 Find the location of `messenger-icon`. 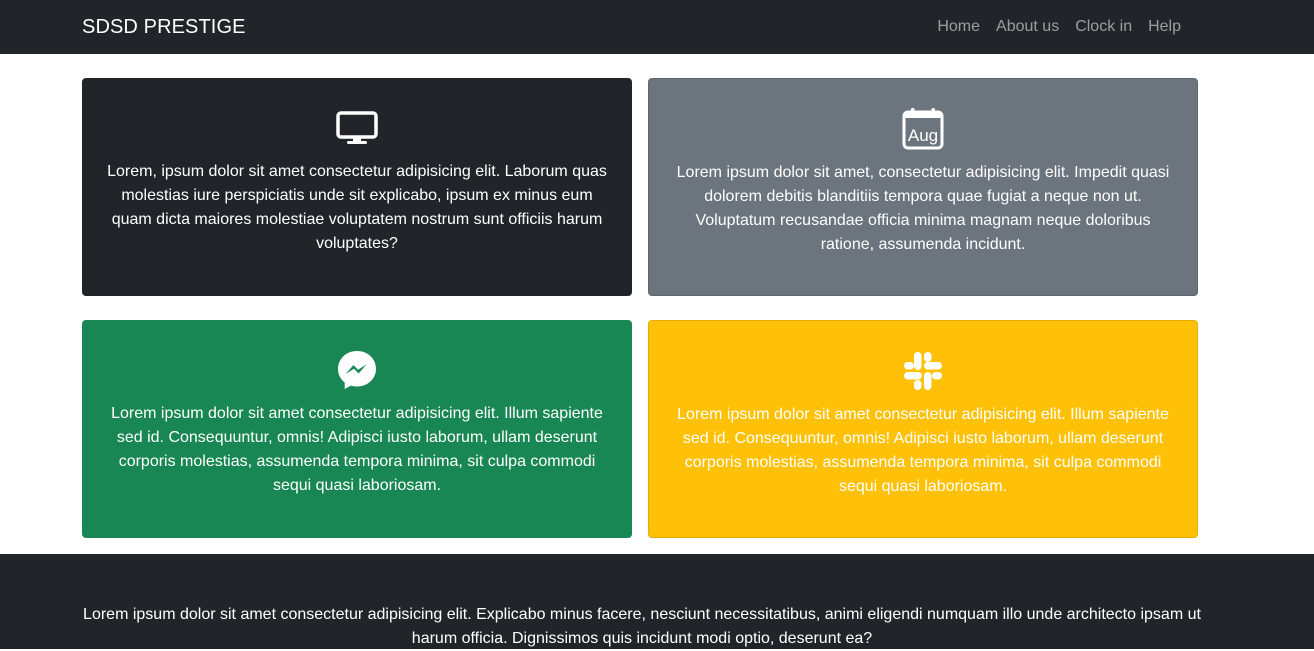

messenger-icon is located at coordinates (357, 370).